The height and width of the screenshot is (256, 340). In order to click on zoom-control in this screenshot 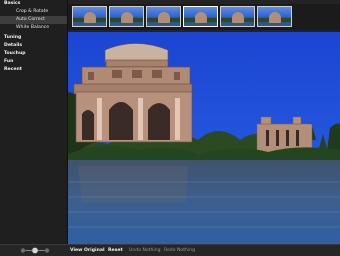, I will do `click(35, 250)`.